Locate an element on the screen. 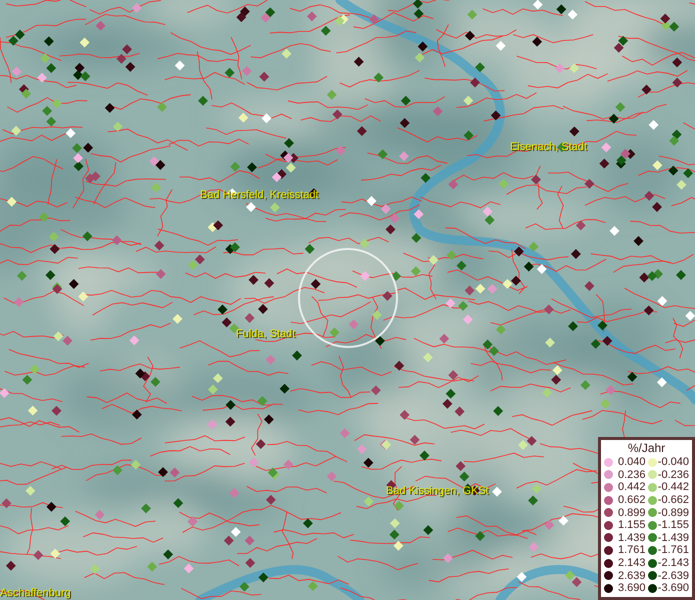 The height and width of the screenshot is (600, 695). legend-value: -1.155 is located at coordinates (673, 525).